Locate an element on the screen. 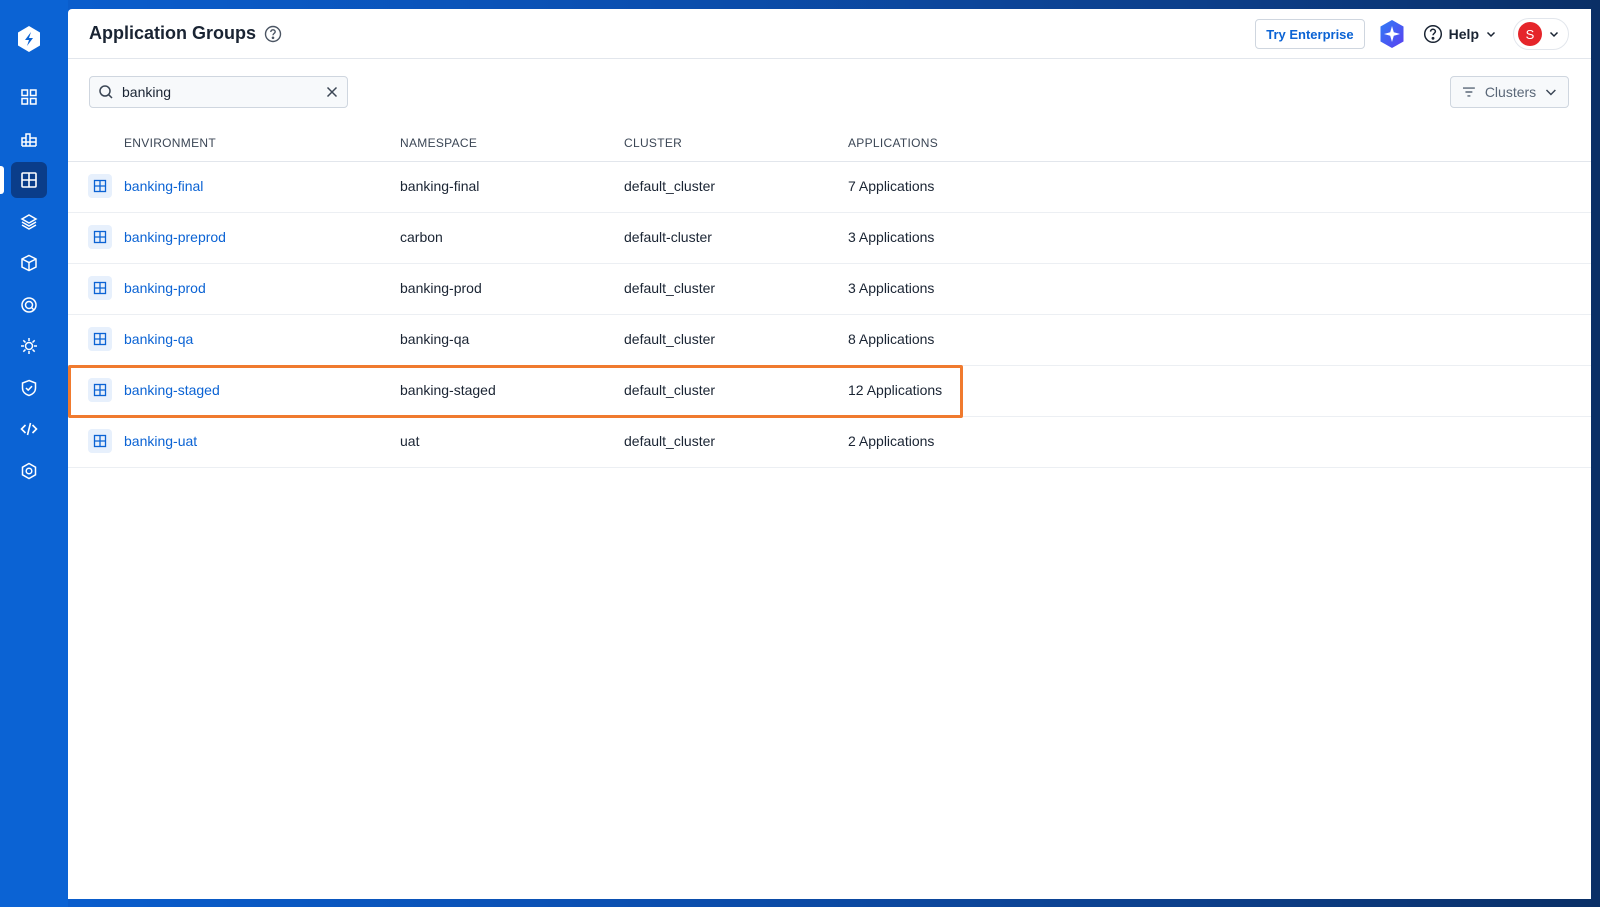 The image size is (1600, 907). package-icon is located at coordinates (29, 263).